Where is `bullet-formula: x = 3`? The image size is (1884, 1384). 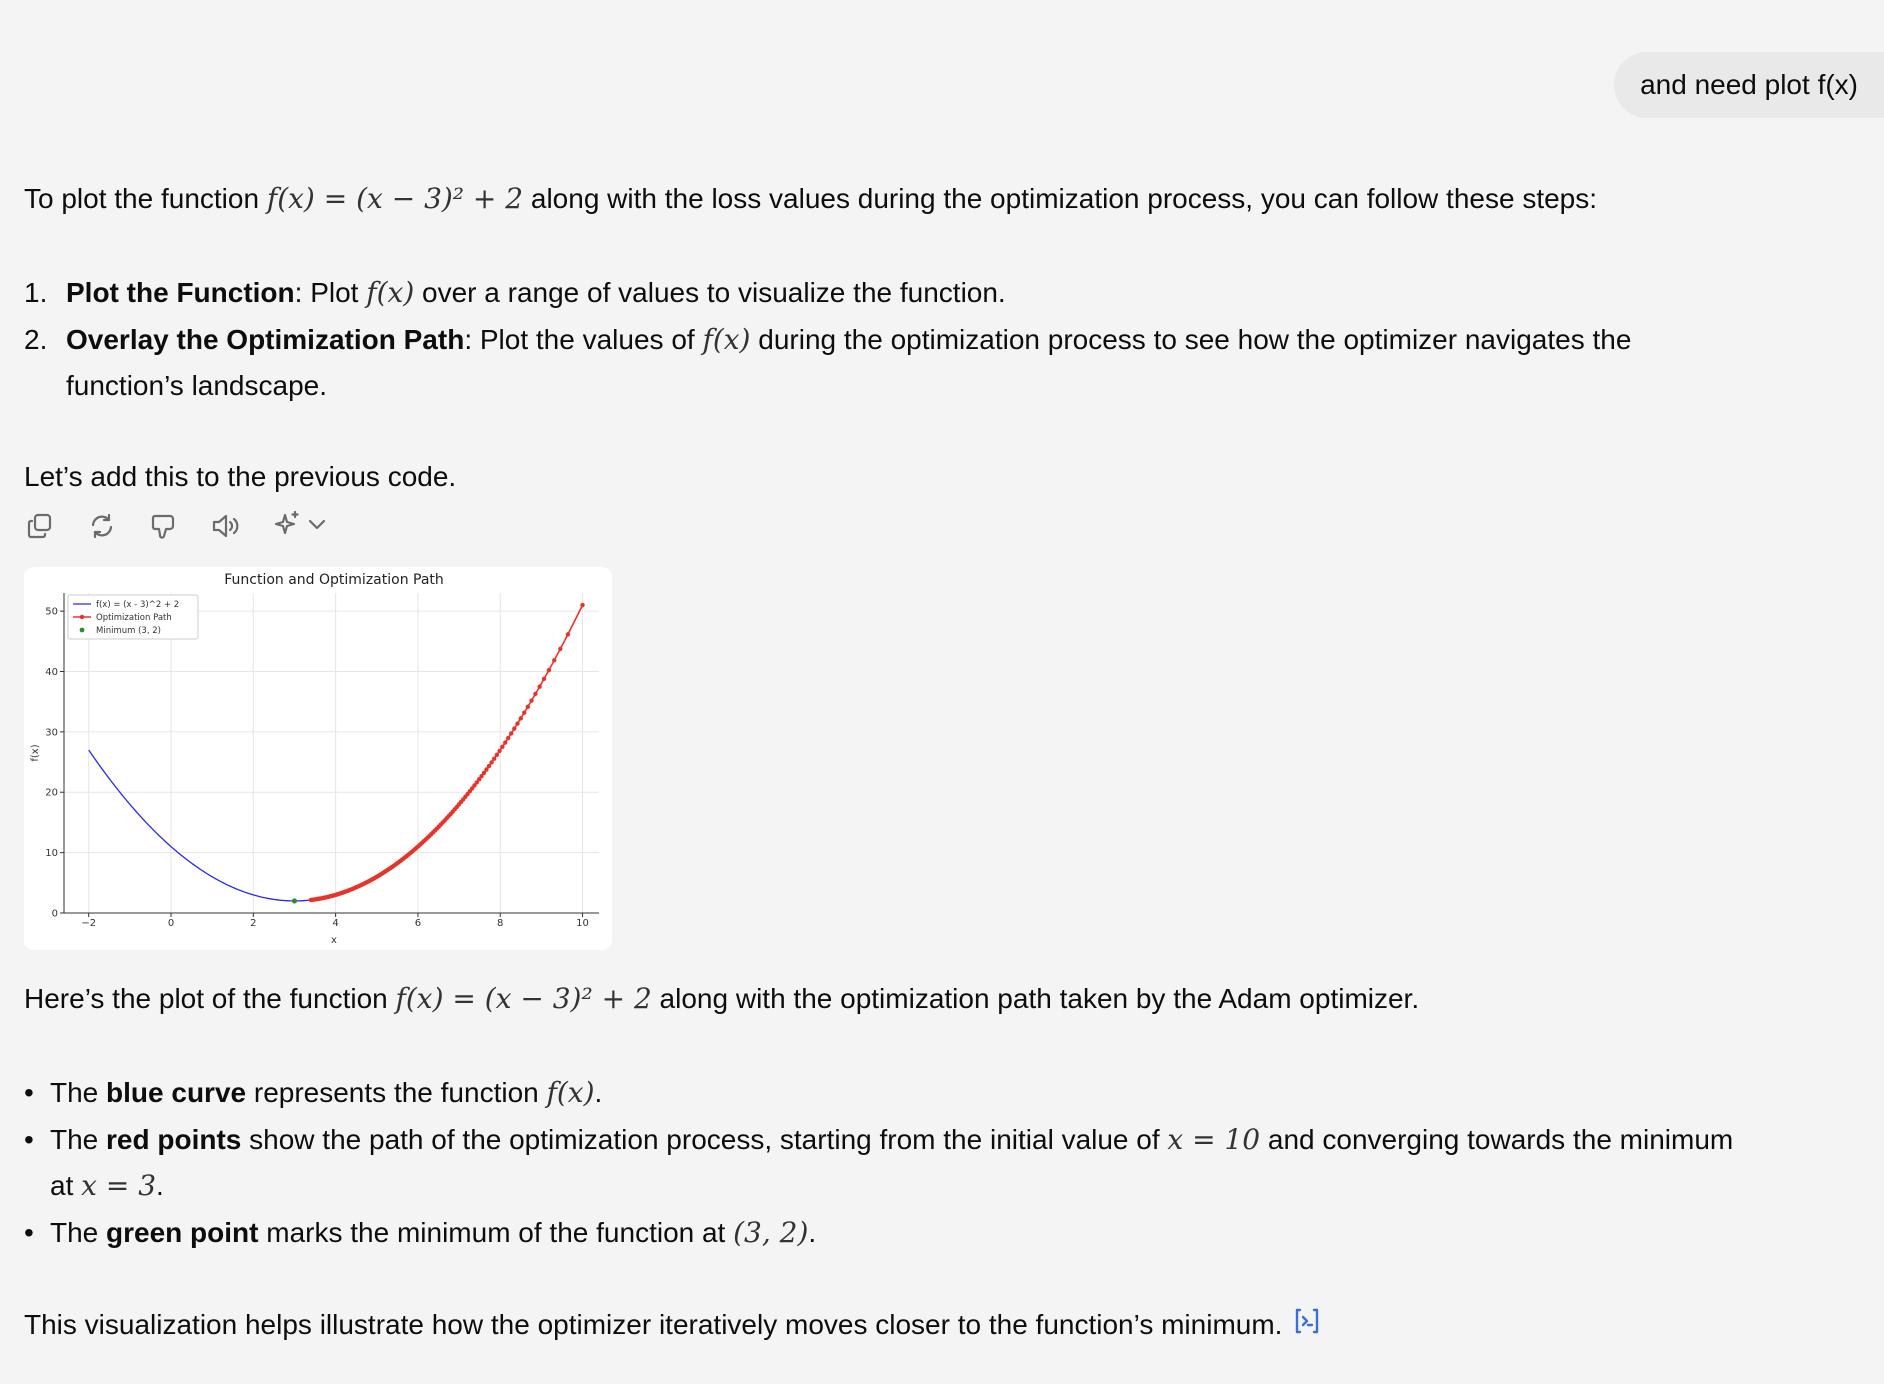 bullet-formula: x = 3 is located at coordinates (119, 1185).